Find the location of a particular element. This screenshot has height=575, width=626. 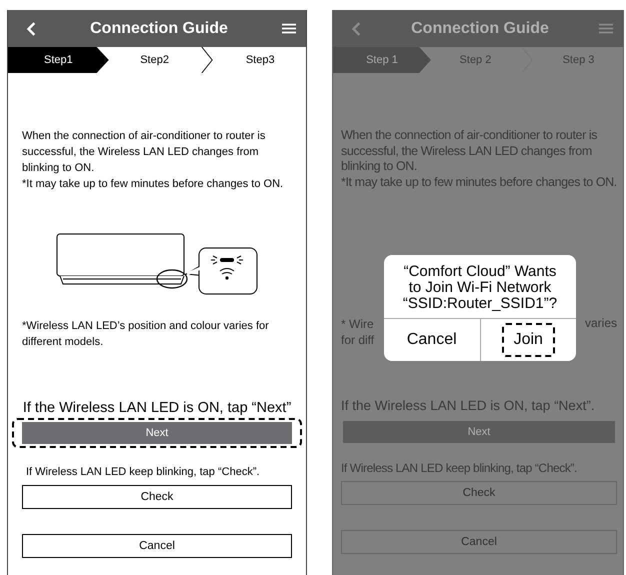

next-button: Next is located at coordinates (157, 433).